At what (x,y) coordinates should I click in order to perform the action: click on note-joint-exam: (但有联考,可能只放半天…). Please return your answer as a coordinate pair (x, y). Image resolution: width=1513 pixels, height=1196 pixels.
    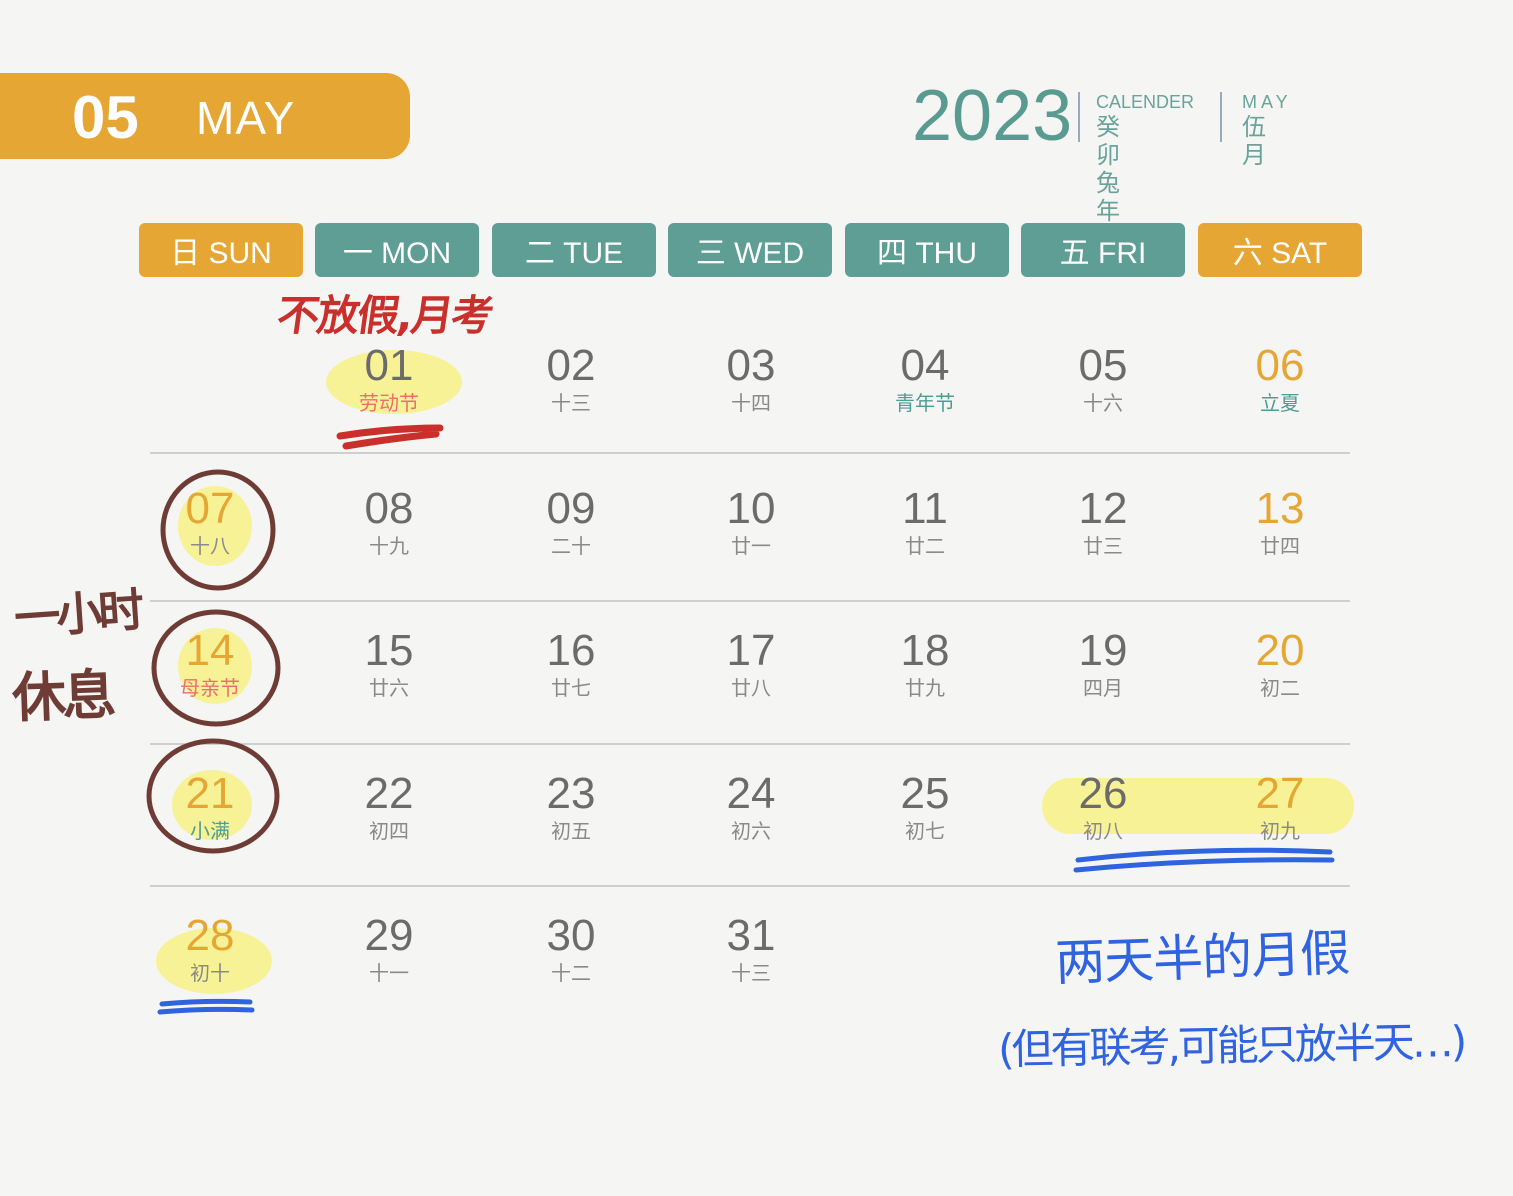
    Looking at the image, I should click on (1231, 1045).